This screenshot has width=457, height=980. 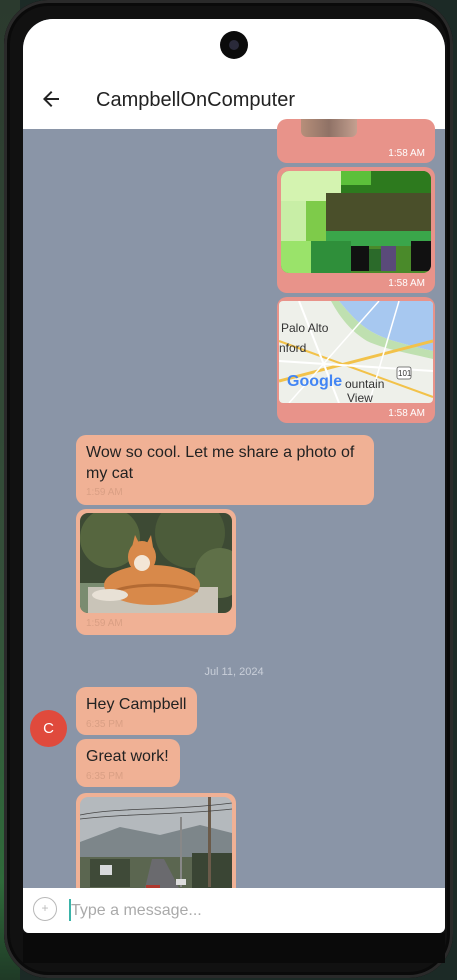 I want to click on date-separator: Jul 11, 2024, so click(x=234, y=672).